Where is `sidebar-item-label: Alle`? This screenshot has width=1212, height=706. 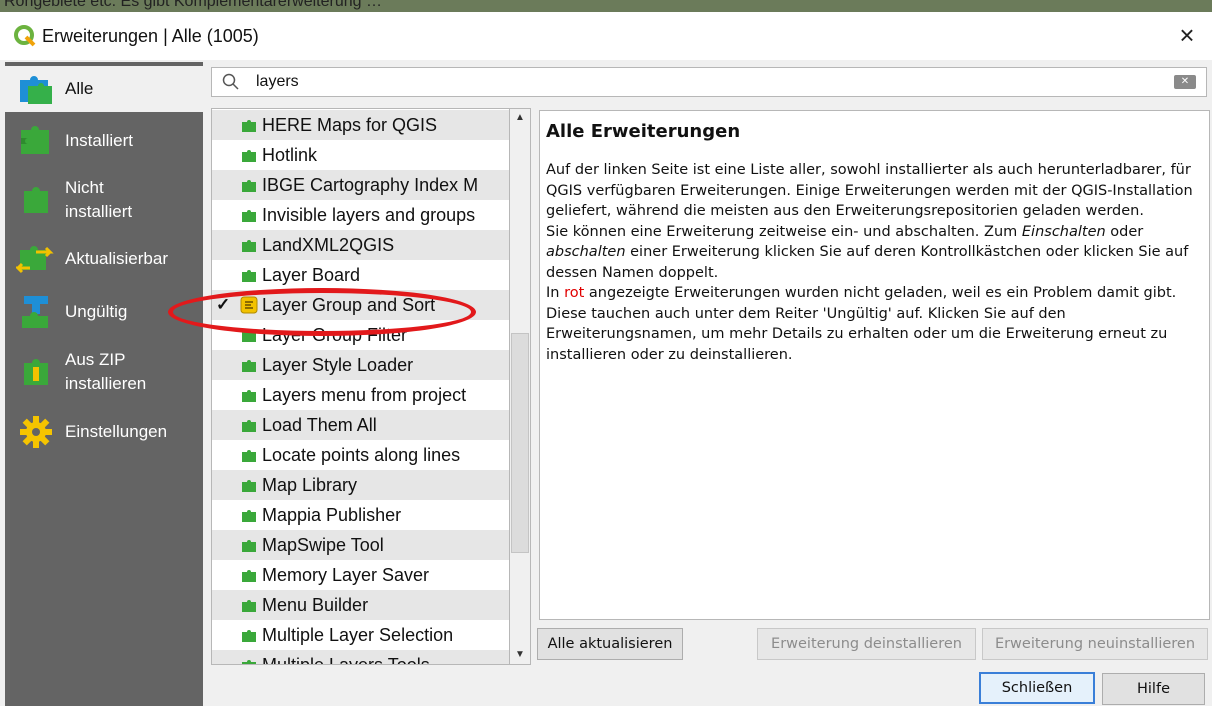 sidebar-item-label: Alle is located at coordinates (79, 88).